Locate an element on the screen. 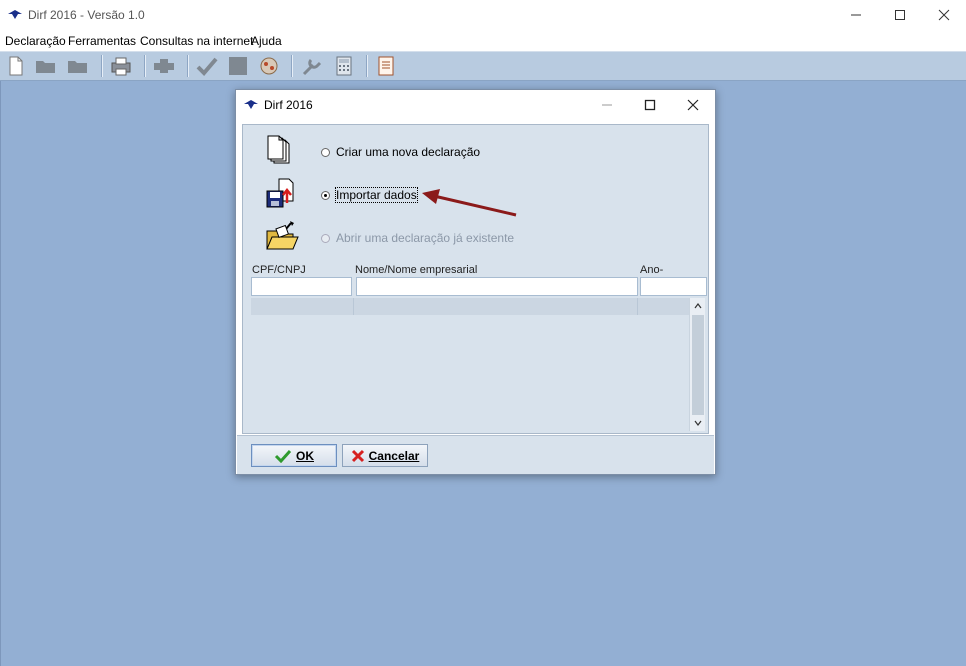 This screenshot has width=966, height=666. menu-ferramentas: Ferramentas is located at coordinates (102, 41).